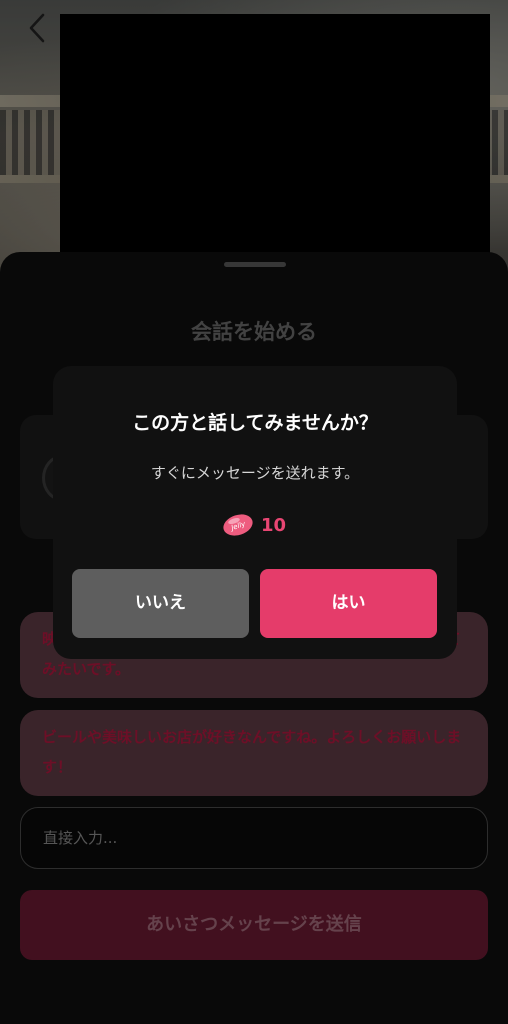 The width and height of the screenshot is (508, 1024). I want to click on no-button: いいえ, so click(160, 603).